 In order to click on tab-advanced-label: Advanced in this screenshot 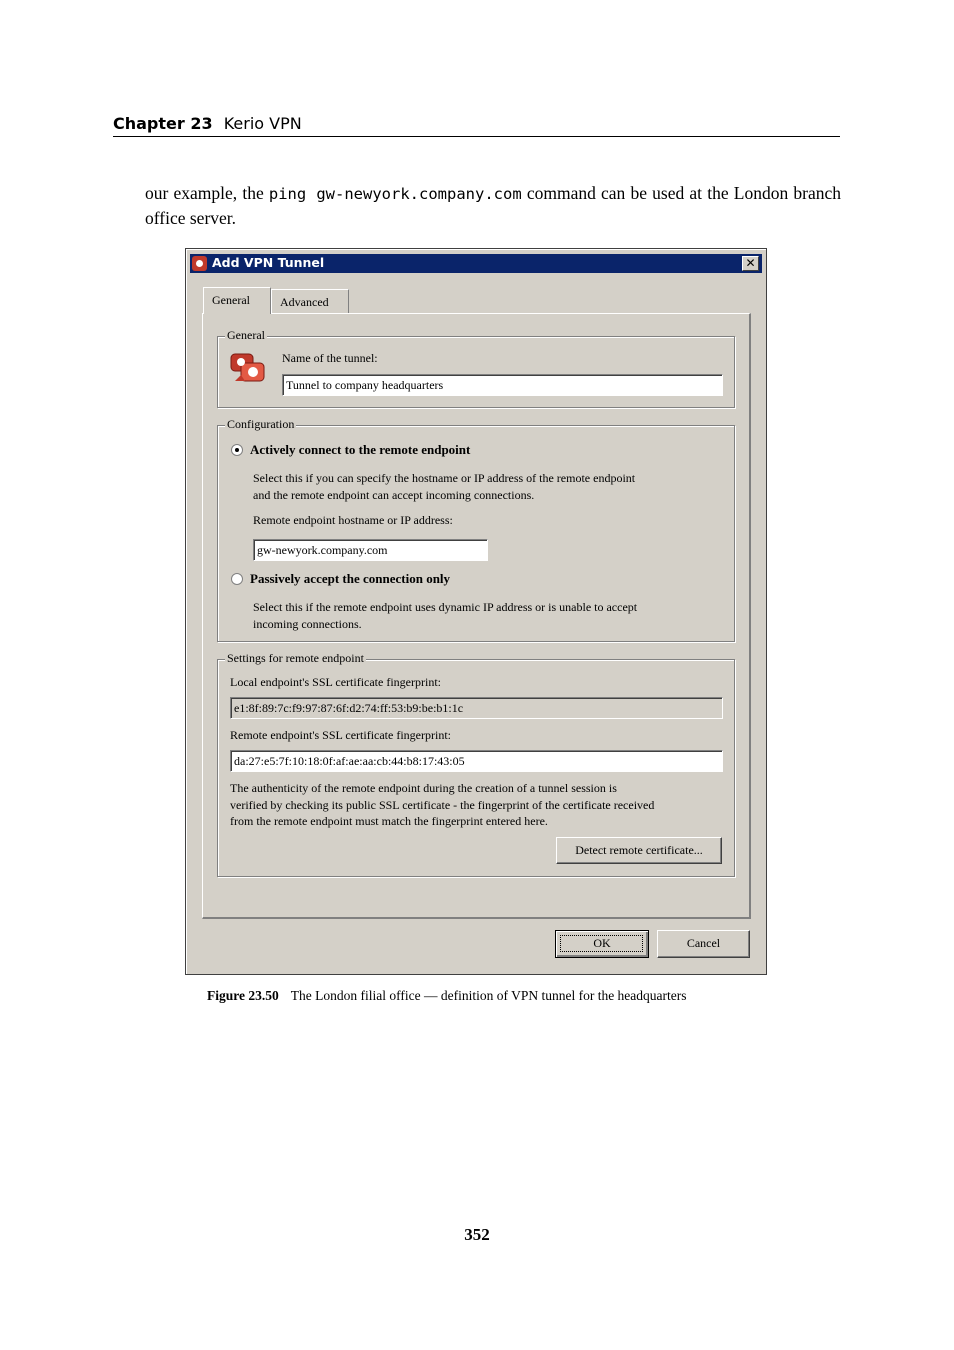, I will do `click(304, 302)`.